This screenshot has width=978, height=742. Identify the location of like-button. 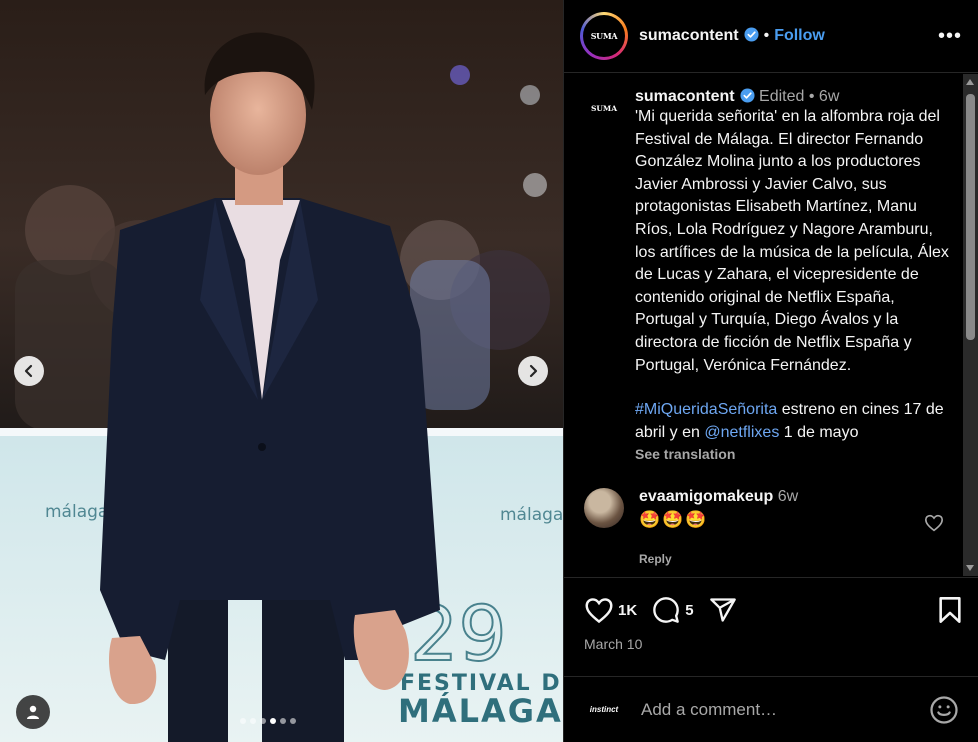
(599, 610).